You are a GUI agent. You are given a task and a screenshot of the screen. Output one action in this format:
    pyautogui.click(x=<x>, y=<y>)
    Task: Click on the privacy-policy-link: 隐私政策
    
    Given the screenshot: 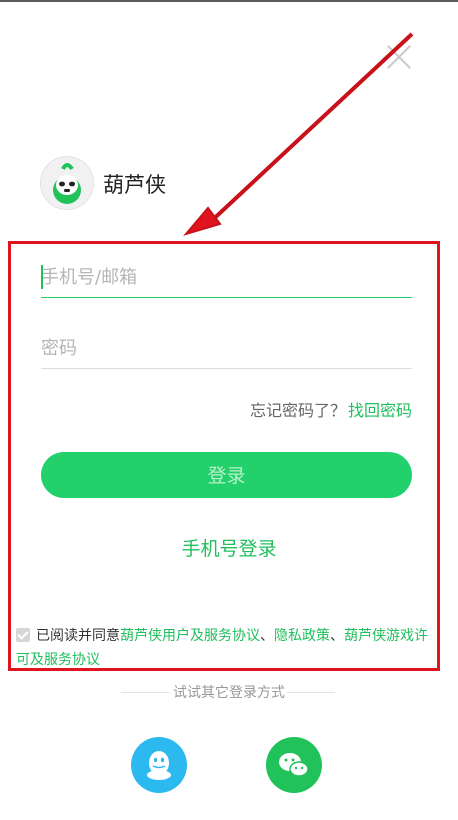 What is the action you would take?
    pyautogui.click(x=302, y=636)
    